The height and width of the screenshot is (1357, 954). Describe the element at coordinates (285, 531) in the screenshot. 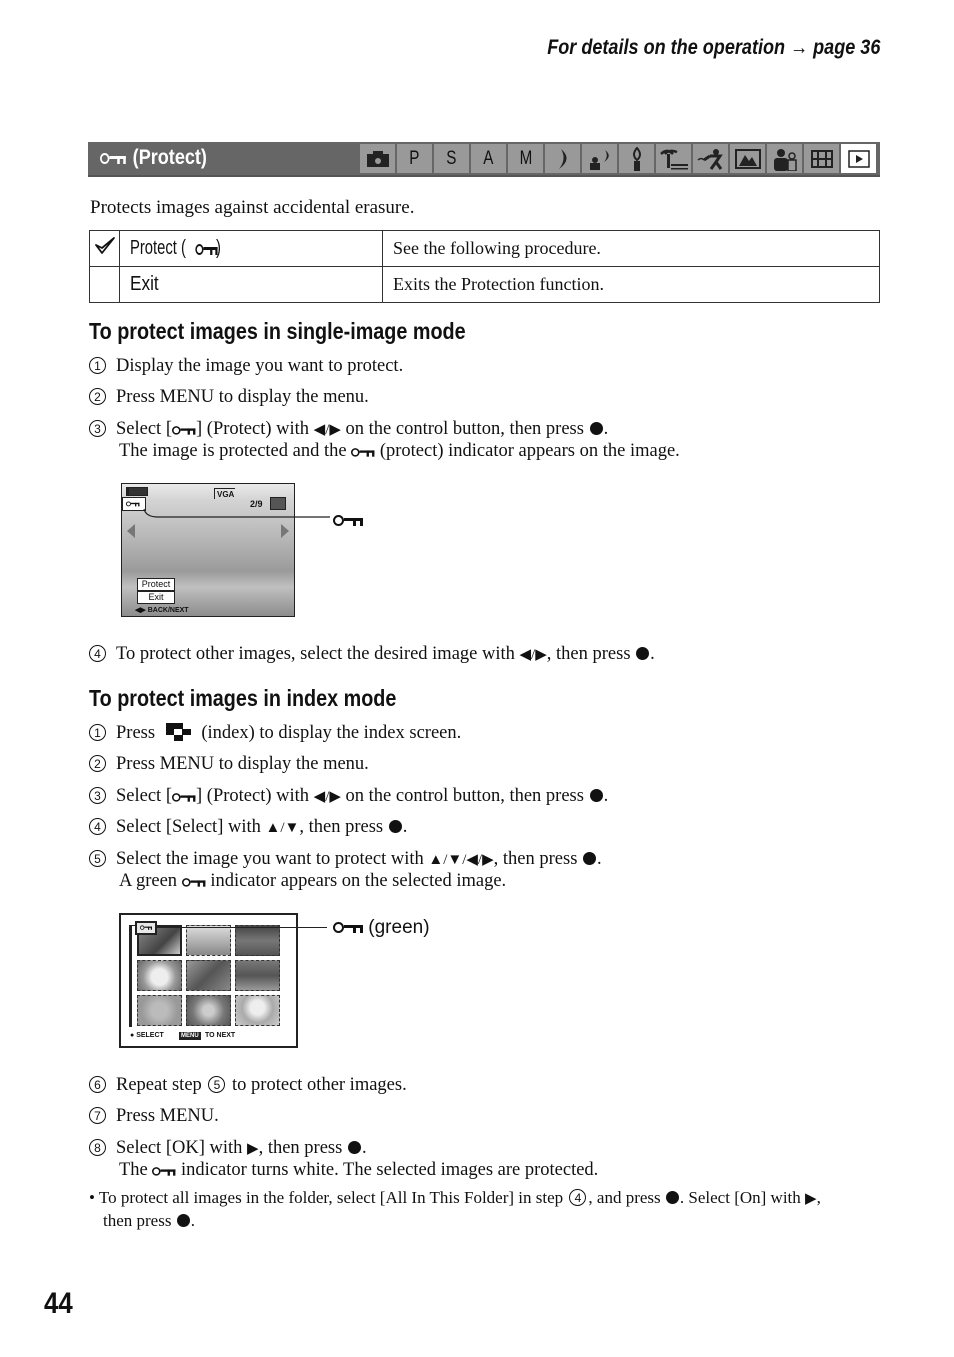

I see `next-arrow-icon` at that location.